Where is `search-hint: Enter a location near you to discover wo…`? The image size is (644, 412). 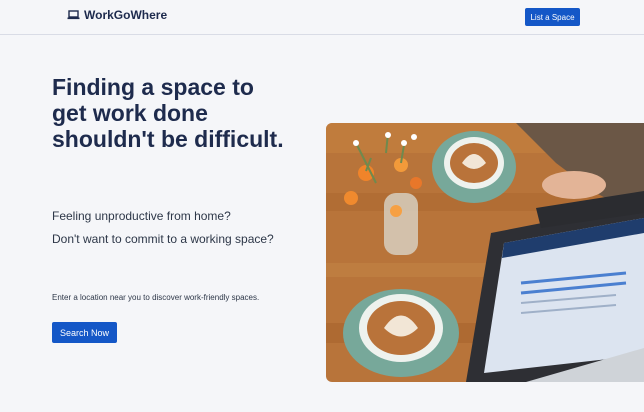
search-hint: Enter a location near you to discover wo… is located at coordinates (156, 297).